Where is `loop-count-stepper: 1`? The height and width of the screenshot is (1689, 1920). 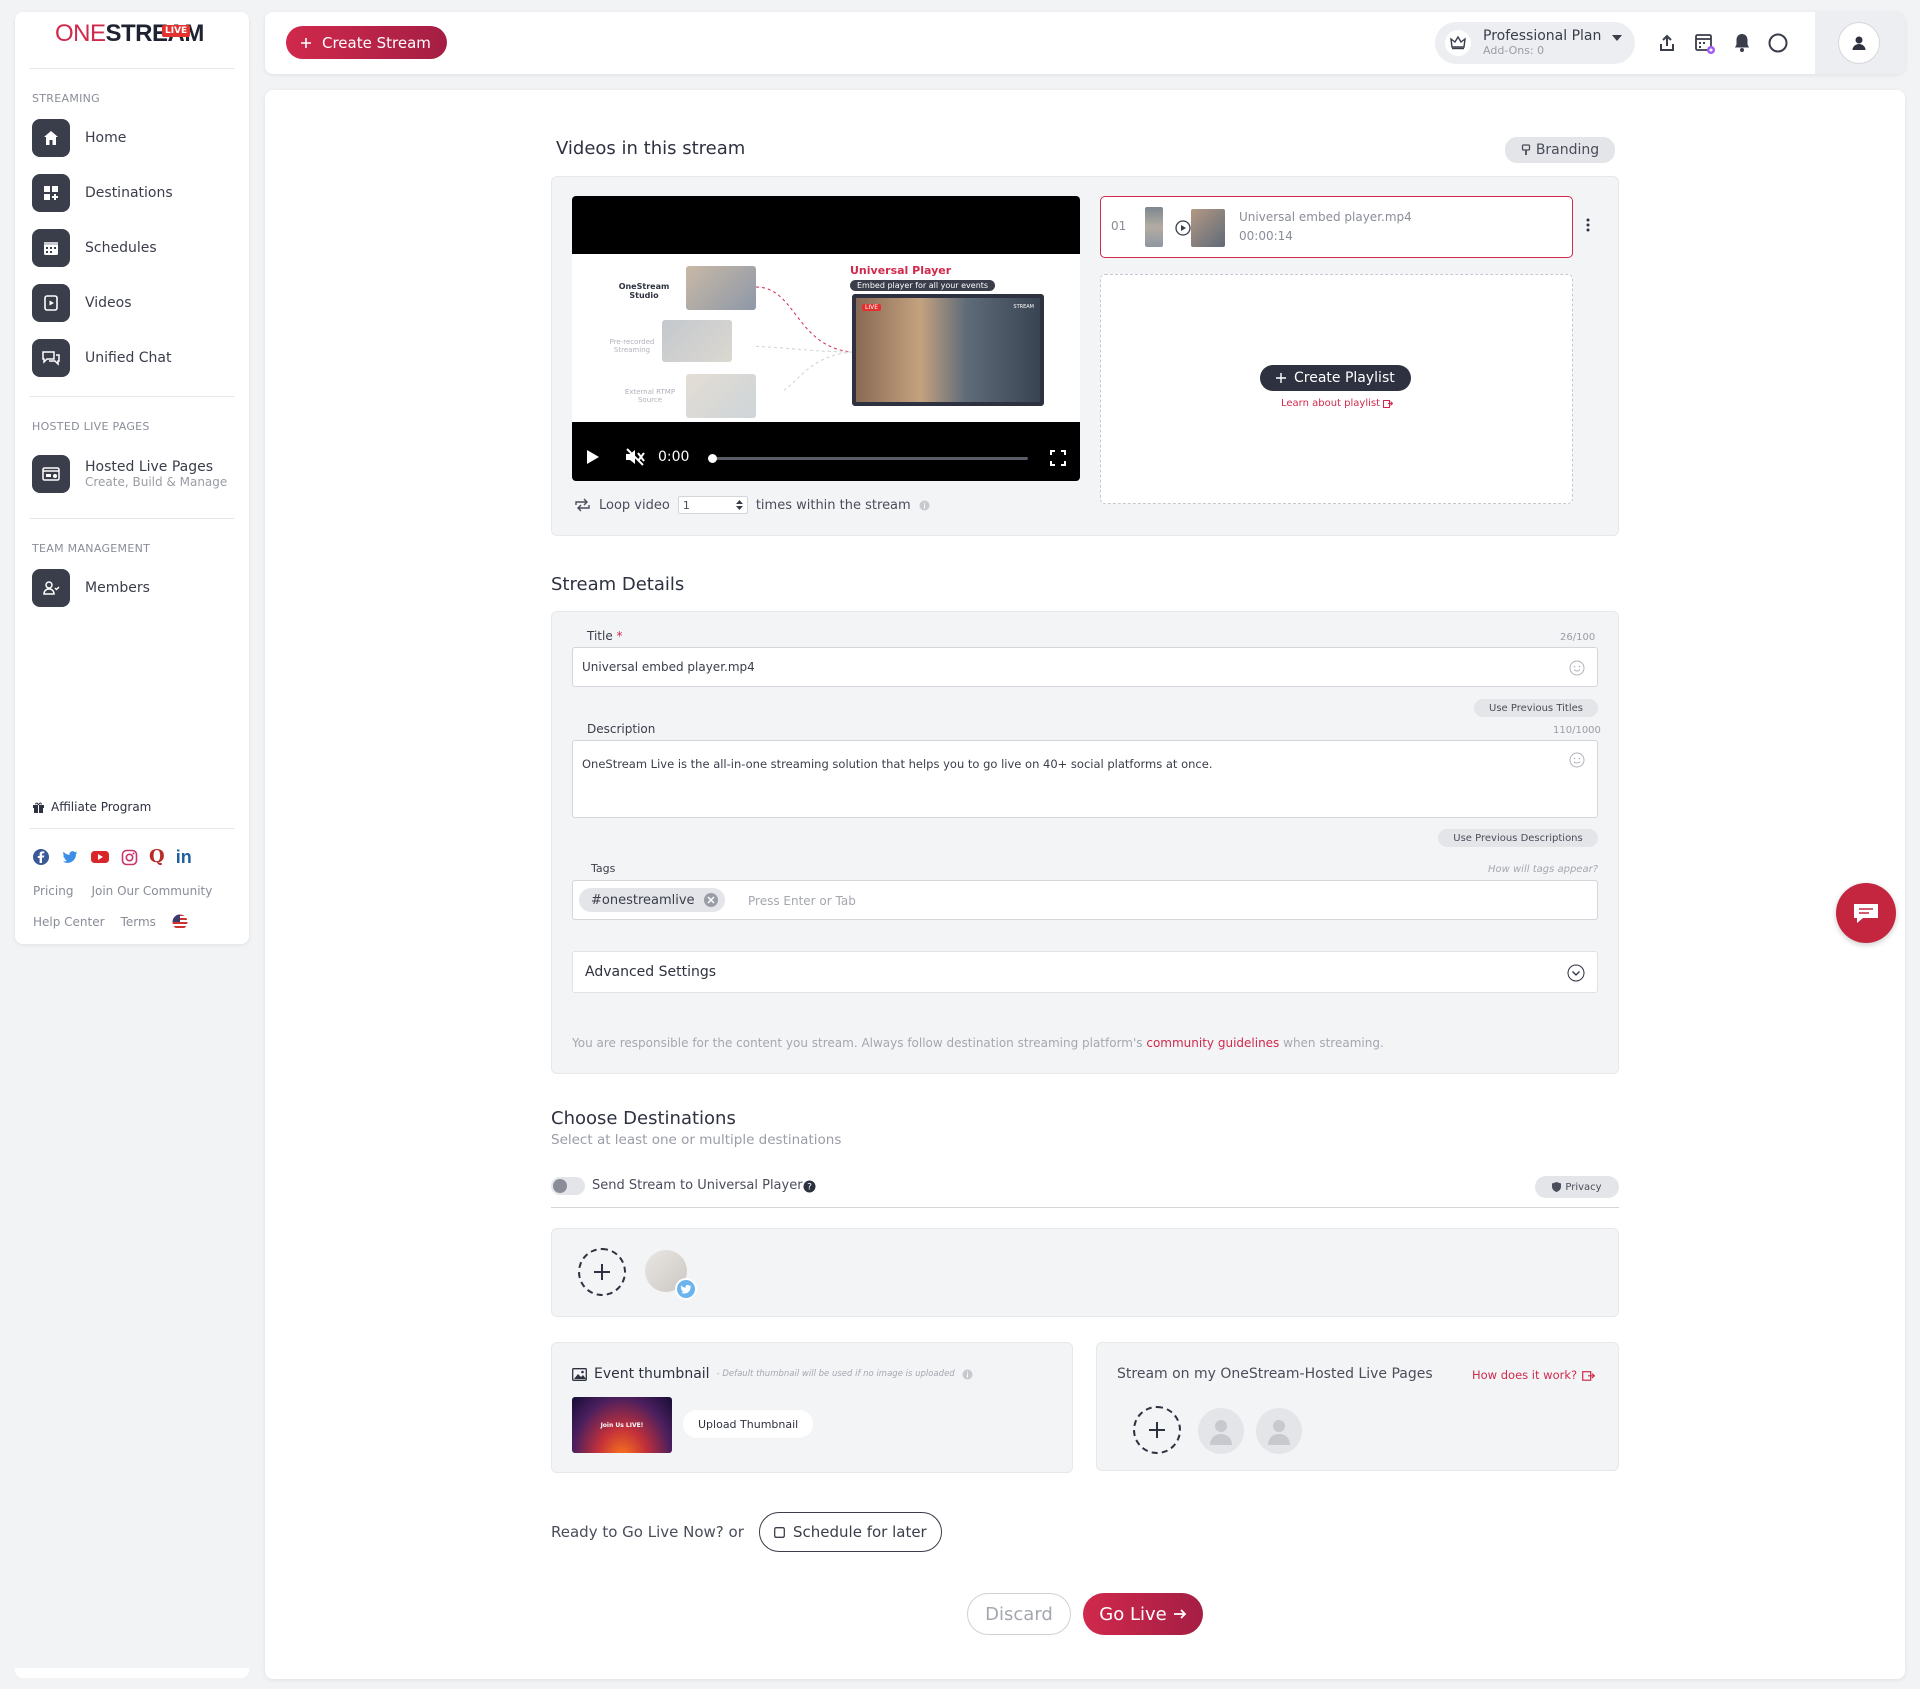 loop-count-stepper: 1 is located at coordinates (712, 505).